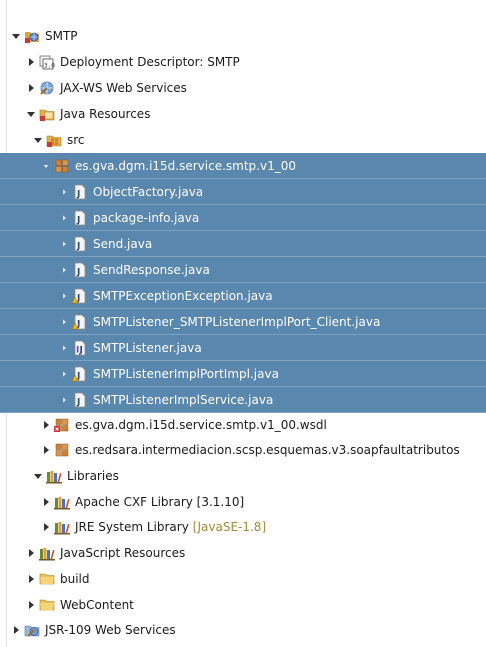  Describe the element at coordinates (183, 399) in the screenshot. I see `tree-item-label: SMTPListenerImplService.java` at that location.